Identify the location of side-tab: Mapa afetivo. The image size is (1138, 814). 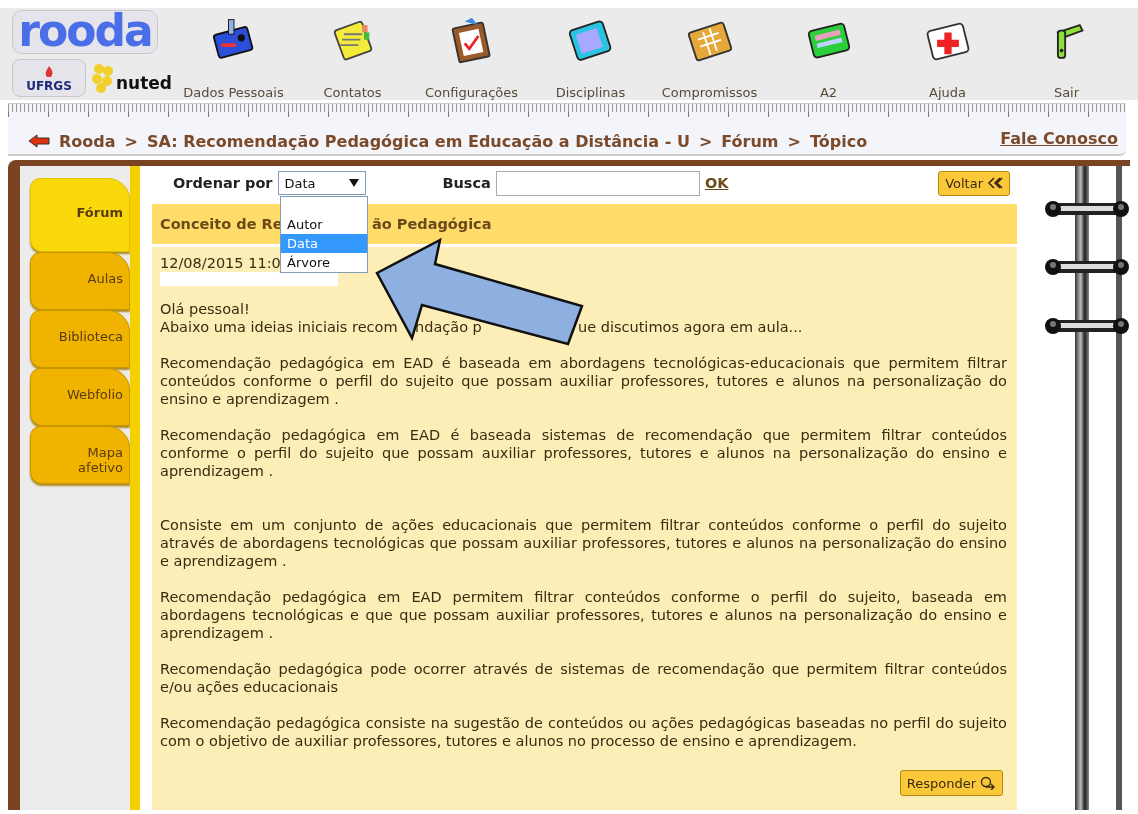
(80, 455).